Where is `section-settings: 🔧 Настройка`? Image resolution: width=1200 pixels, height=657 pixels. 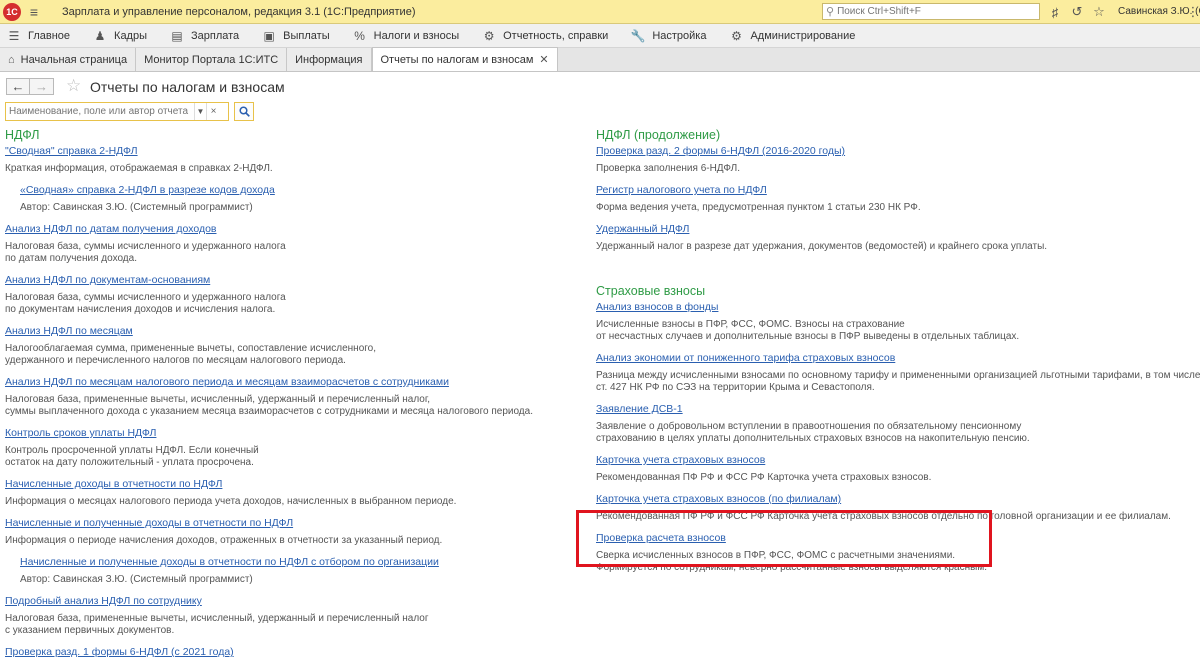
section-settings: 🔧 Настройка is located at coordinates (665, 36).